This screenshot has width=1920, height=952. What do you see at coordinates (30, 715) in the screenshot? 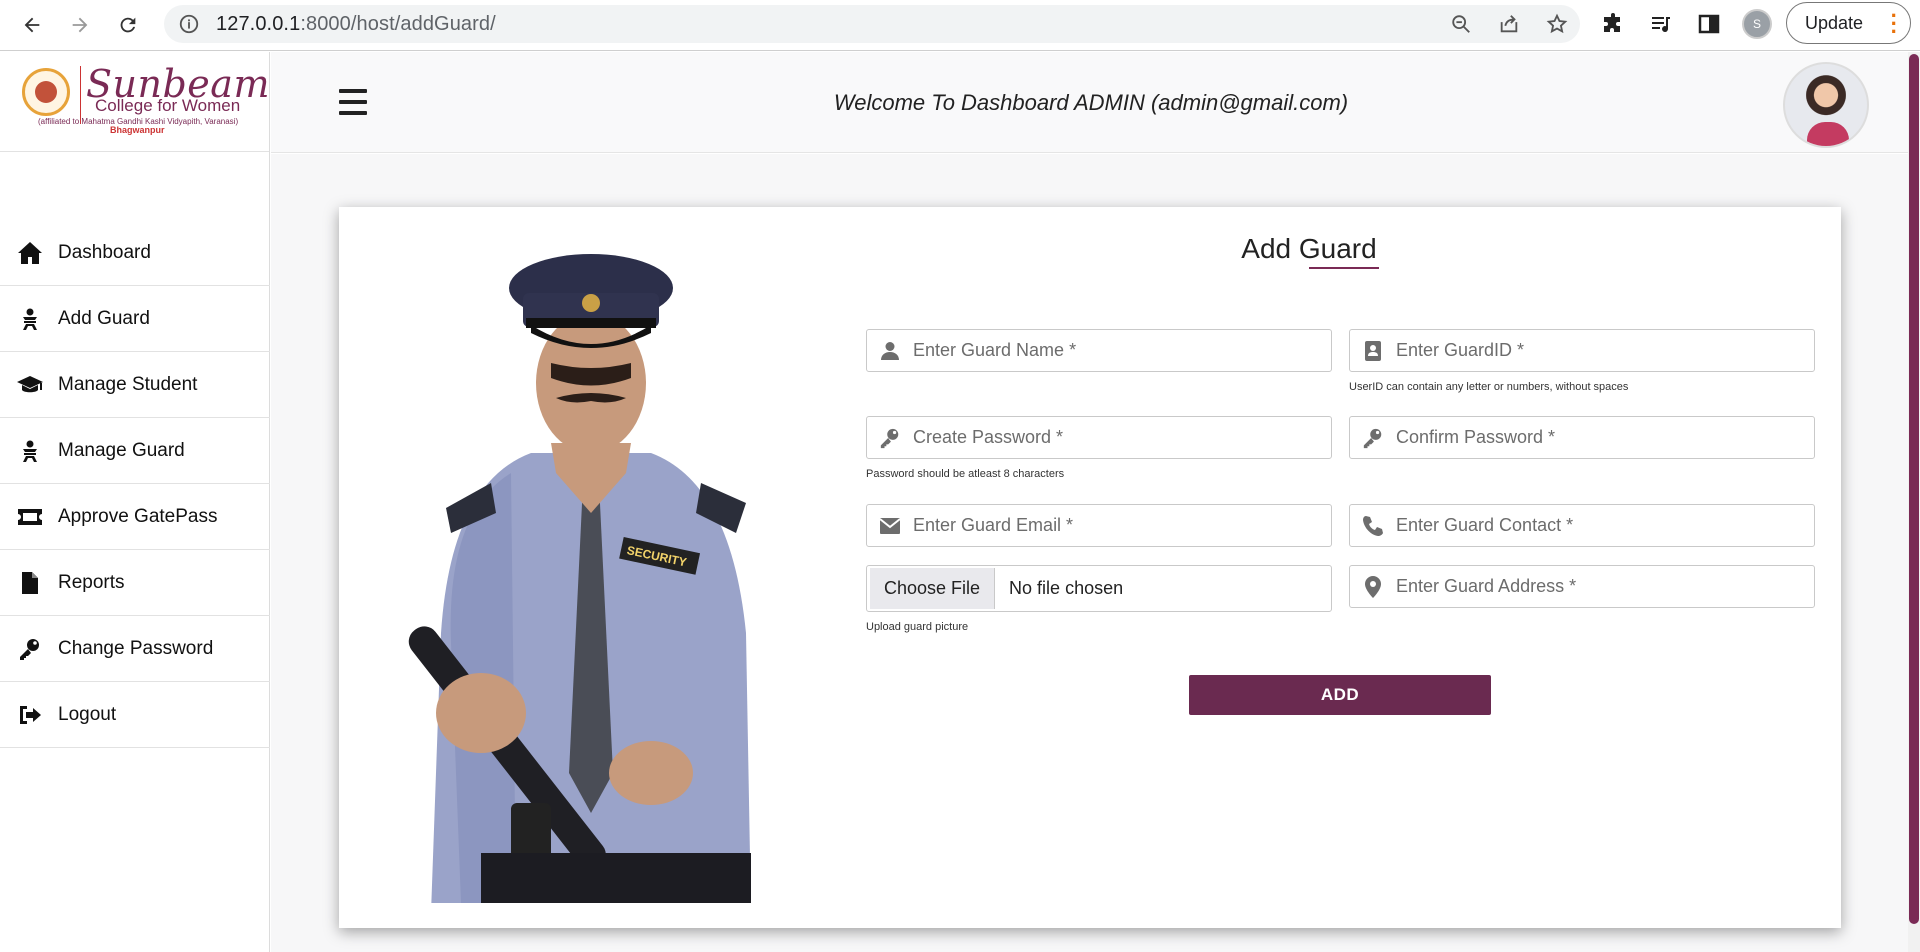
I see `sign-out-icon` at bounding box center [30, 715].